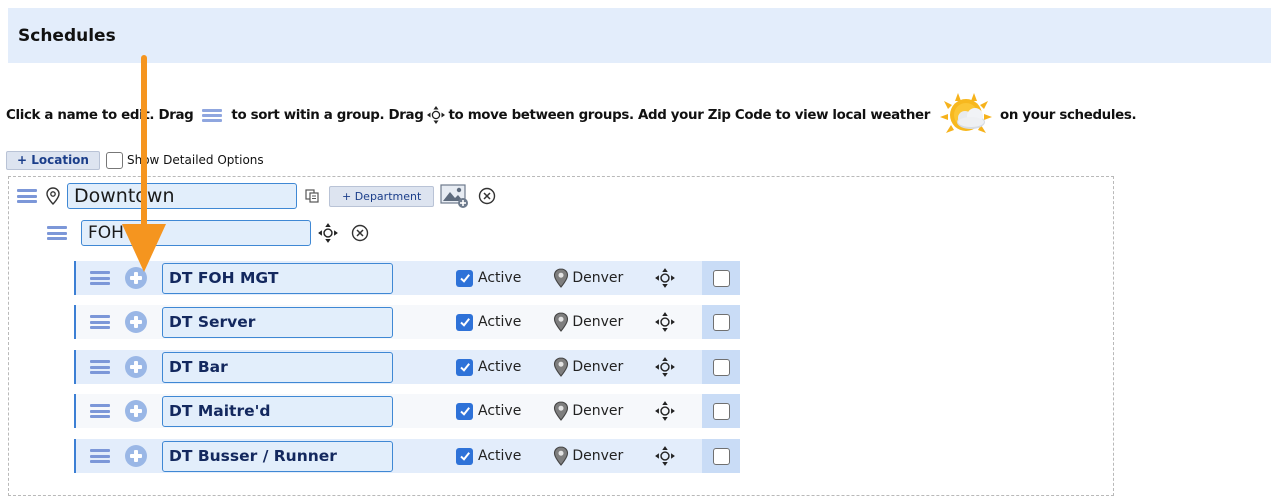 This screenshot has width=1271, height=496. What do you see at coordinates (277, 456) in the screenshot?
I see `schedule-name-input: DT Busser / Runner` at bounding box center [277, 456].